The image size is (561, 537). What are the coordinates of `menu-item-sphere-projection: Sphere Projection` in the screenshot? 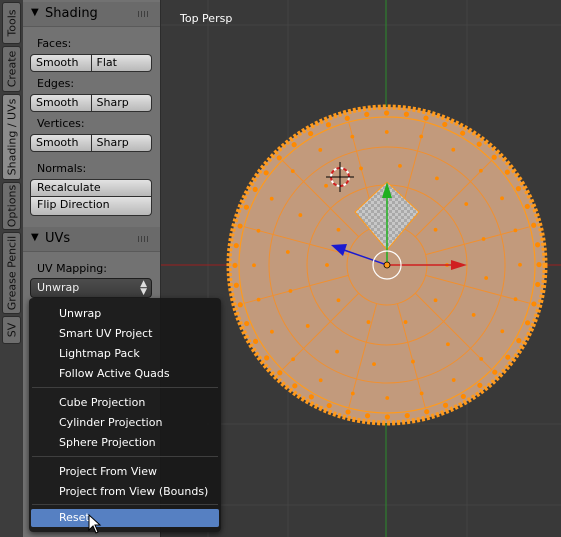 It's located at (107, 442).